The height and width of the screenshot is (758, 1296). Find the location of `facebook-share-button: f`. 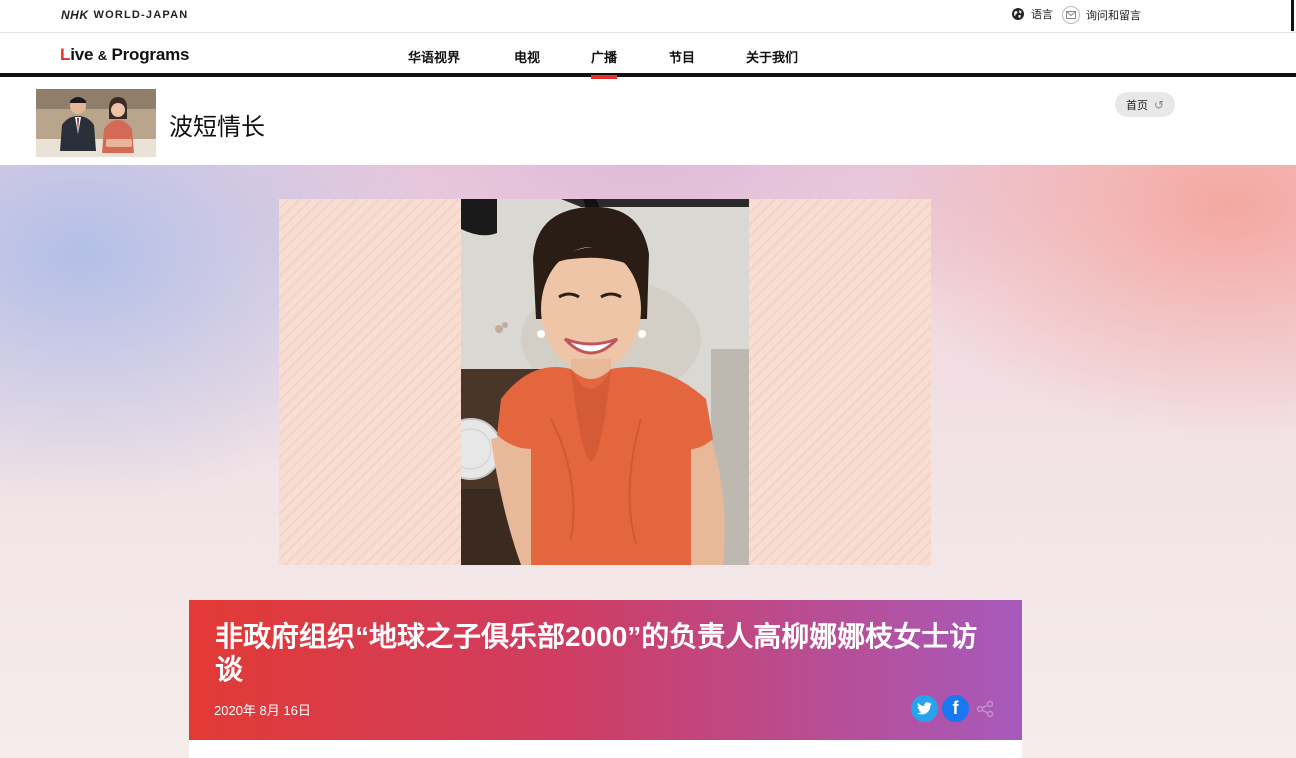

facebook-share-button: f is located at coordinates (955, 708).